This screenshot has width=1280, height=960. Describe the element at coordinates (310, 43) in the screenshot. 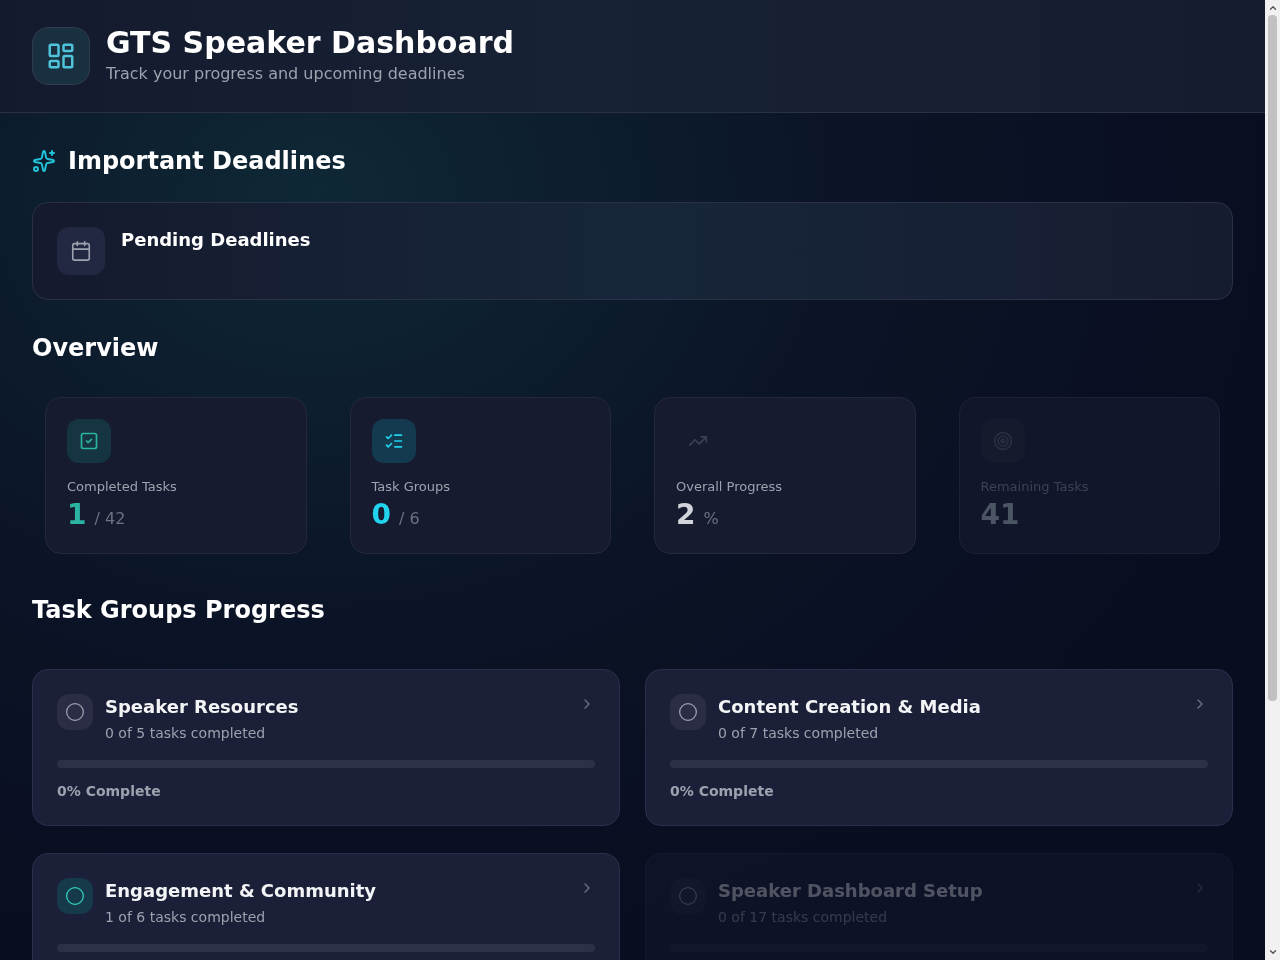

I see `page-title: GTS Speaker Dashboard` at that location.